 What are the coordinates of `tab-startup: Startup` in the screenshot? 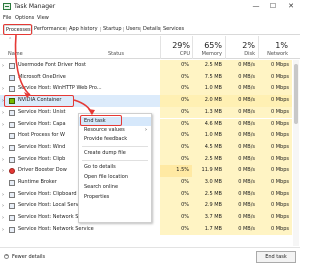 It's located at (112, 30).